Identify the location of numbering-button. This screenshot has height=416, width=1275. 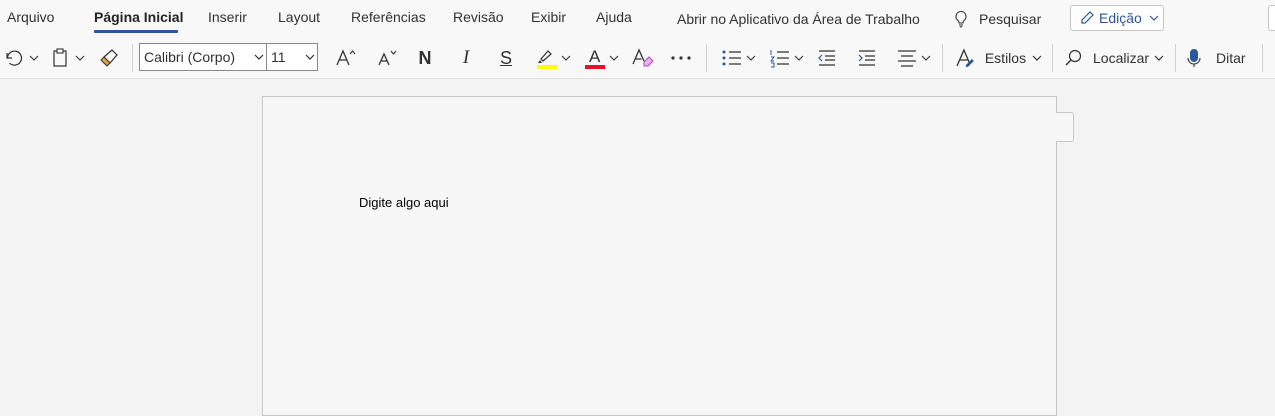
(787, 58).